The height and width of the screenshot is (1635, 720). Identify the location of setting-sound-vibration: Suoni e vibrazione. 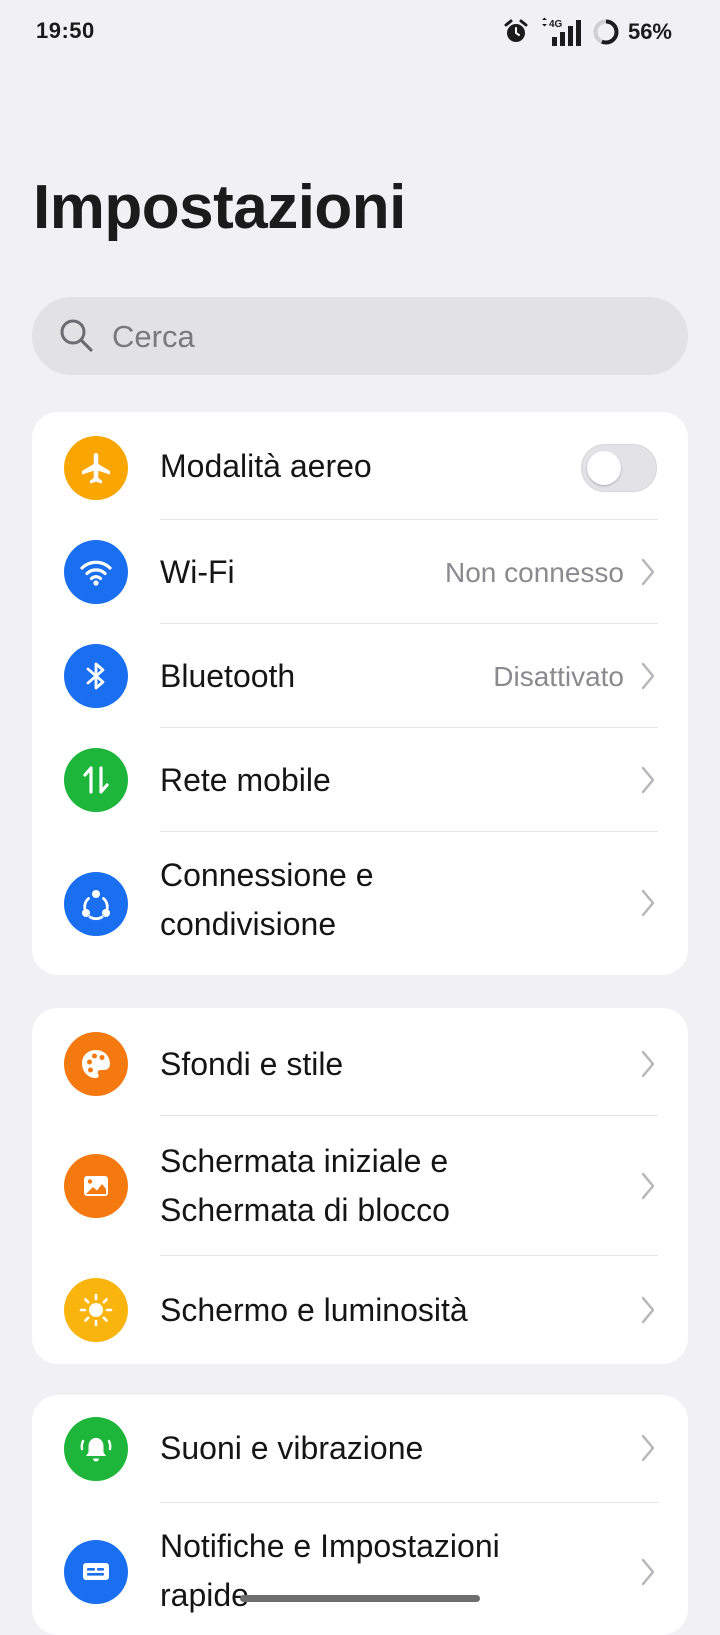
(360, 1449).